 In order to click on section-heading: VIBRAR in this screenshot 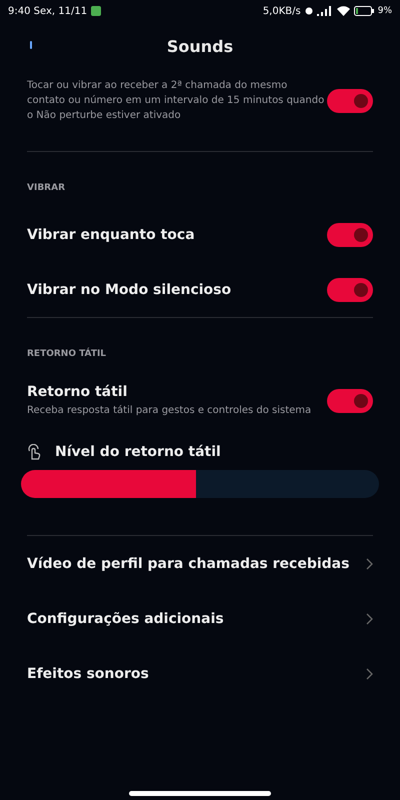, I will do `click(46, 188)`.